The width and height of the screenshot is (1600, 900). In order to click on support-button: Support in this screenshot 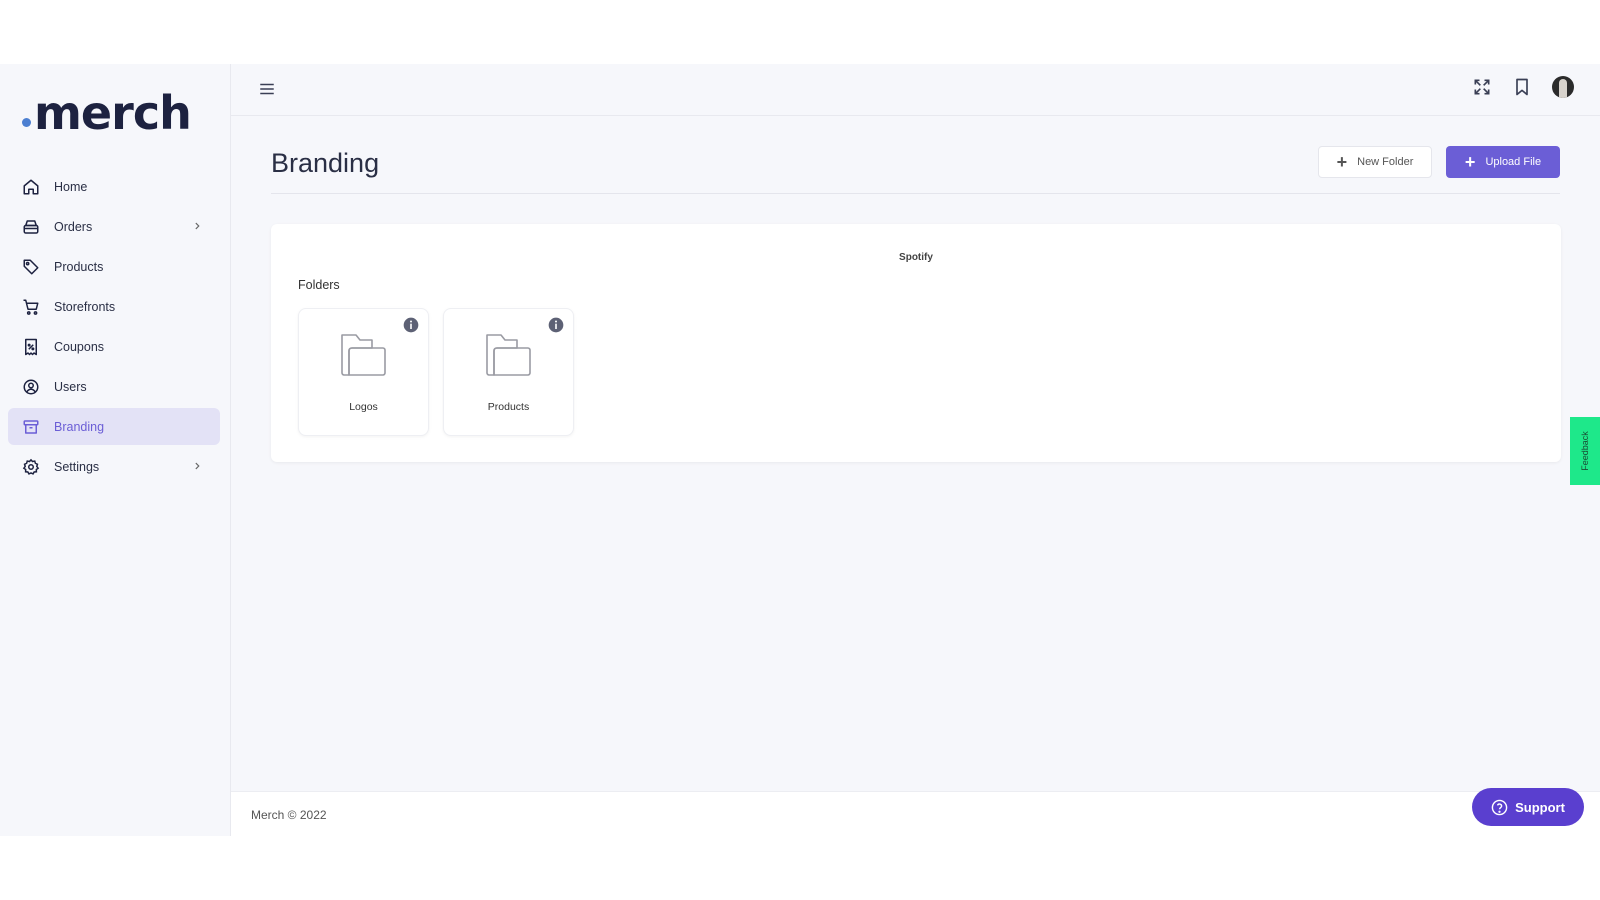, I will do `click(1528, 807)`.